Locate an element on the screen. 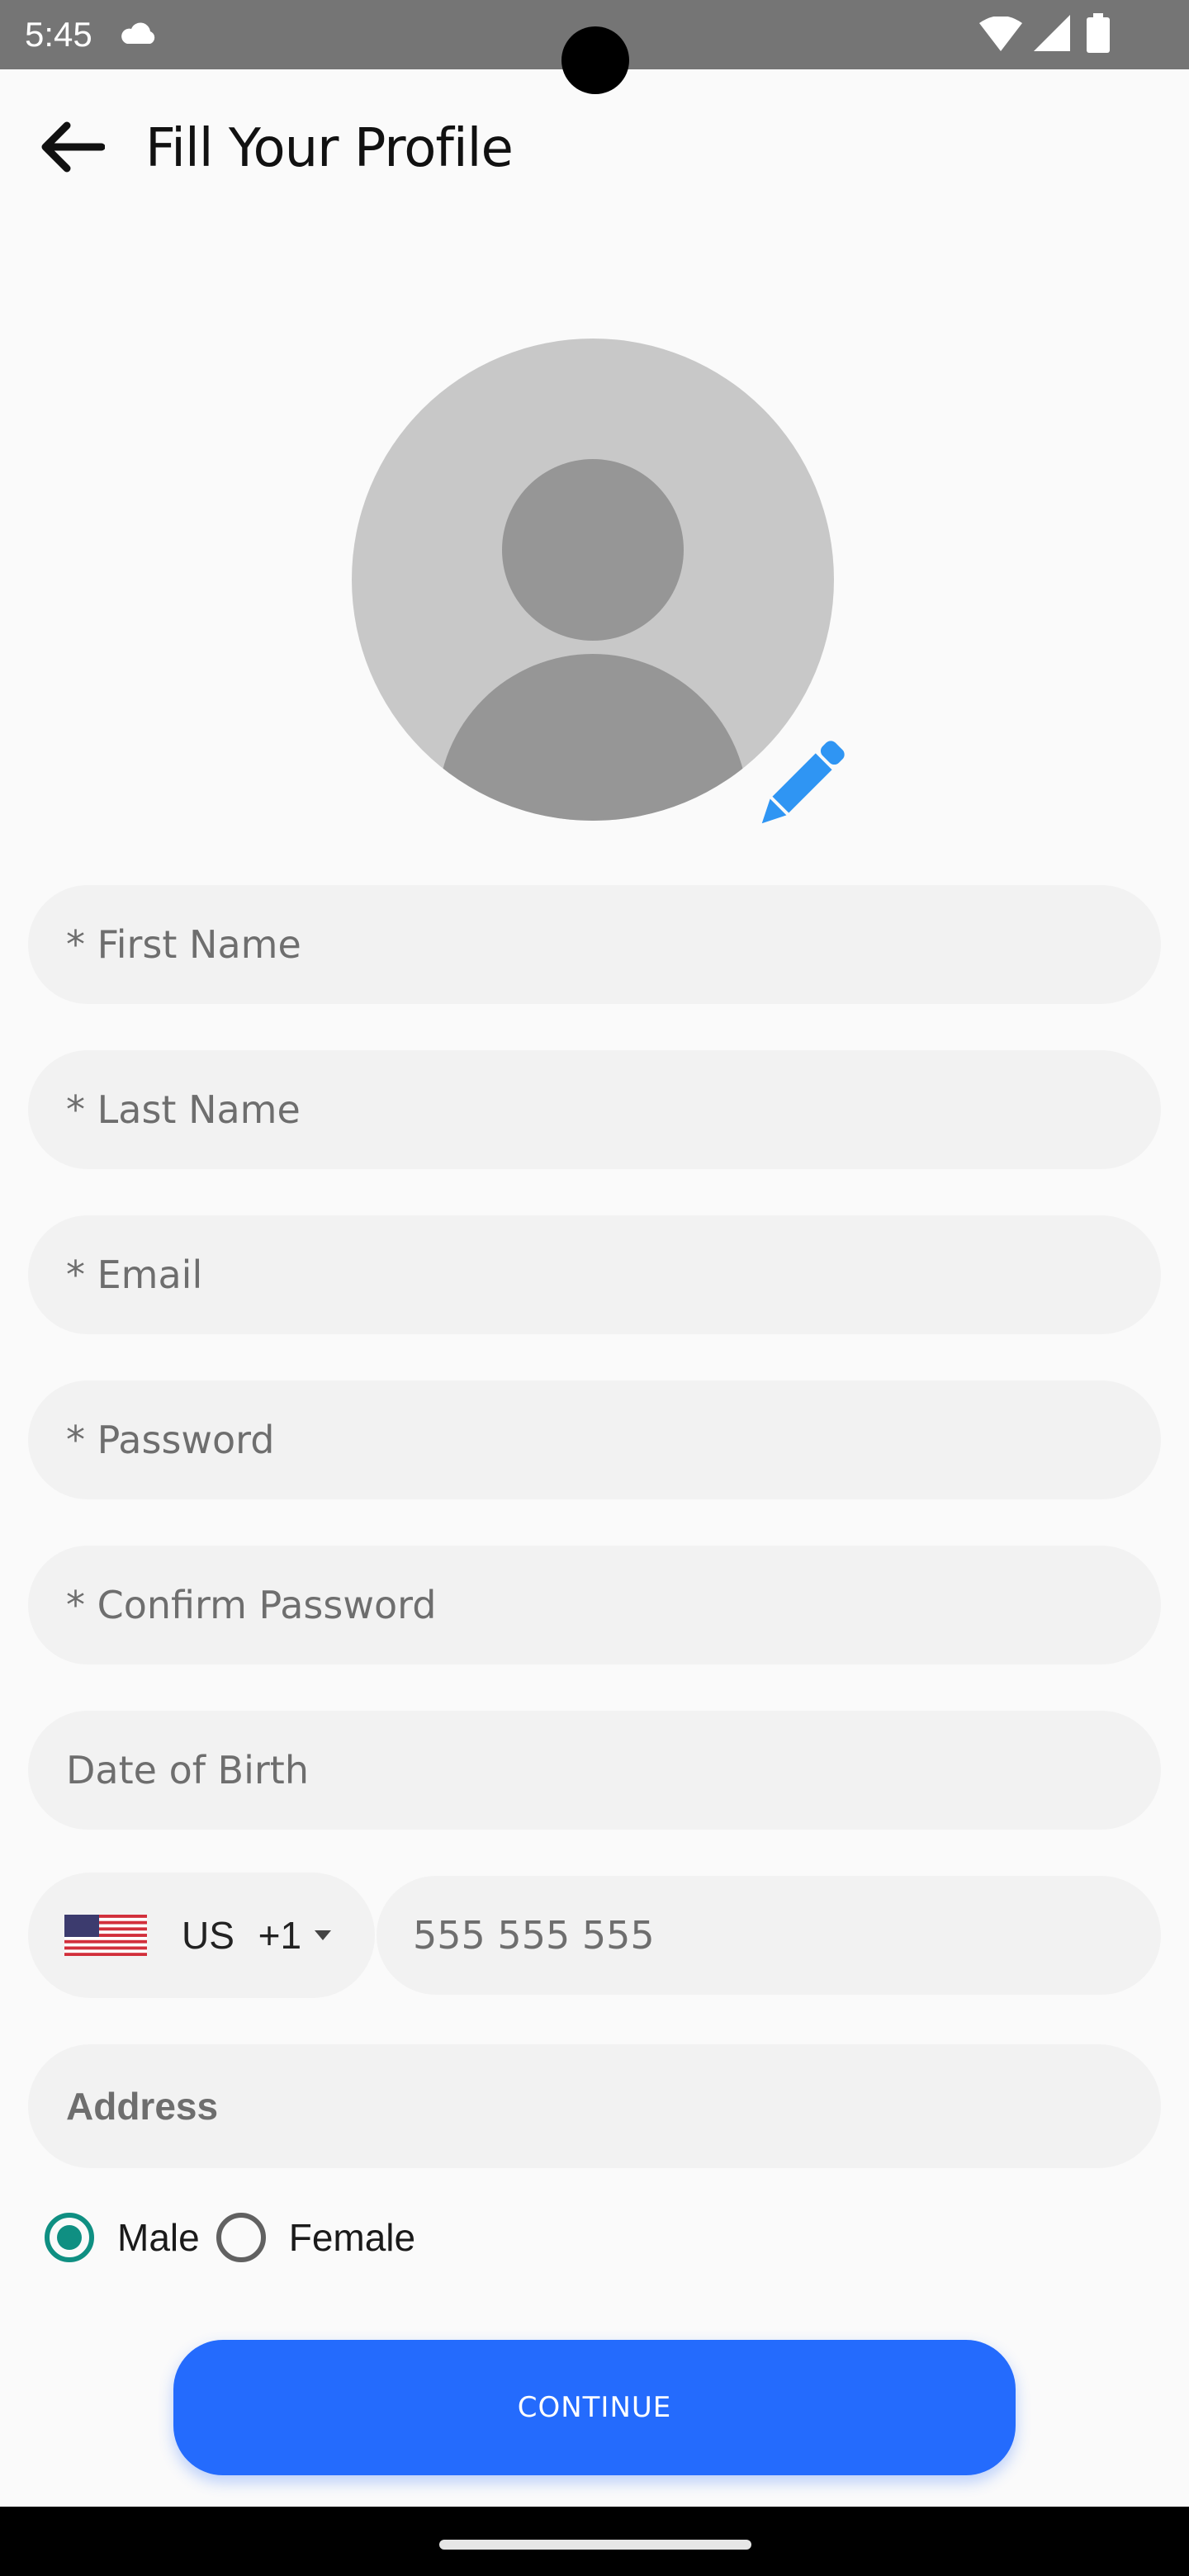 The width and height of the screenshot is (1189, 2576). email-field is located at coordinates (594, 1275).